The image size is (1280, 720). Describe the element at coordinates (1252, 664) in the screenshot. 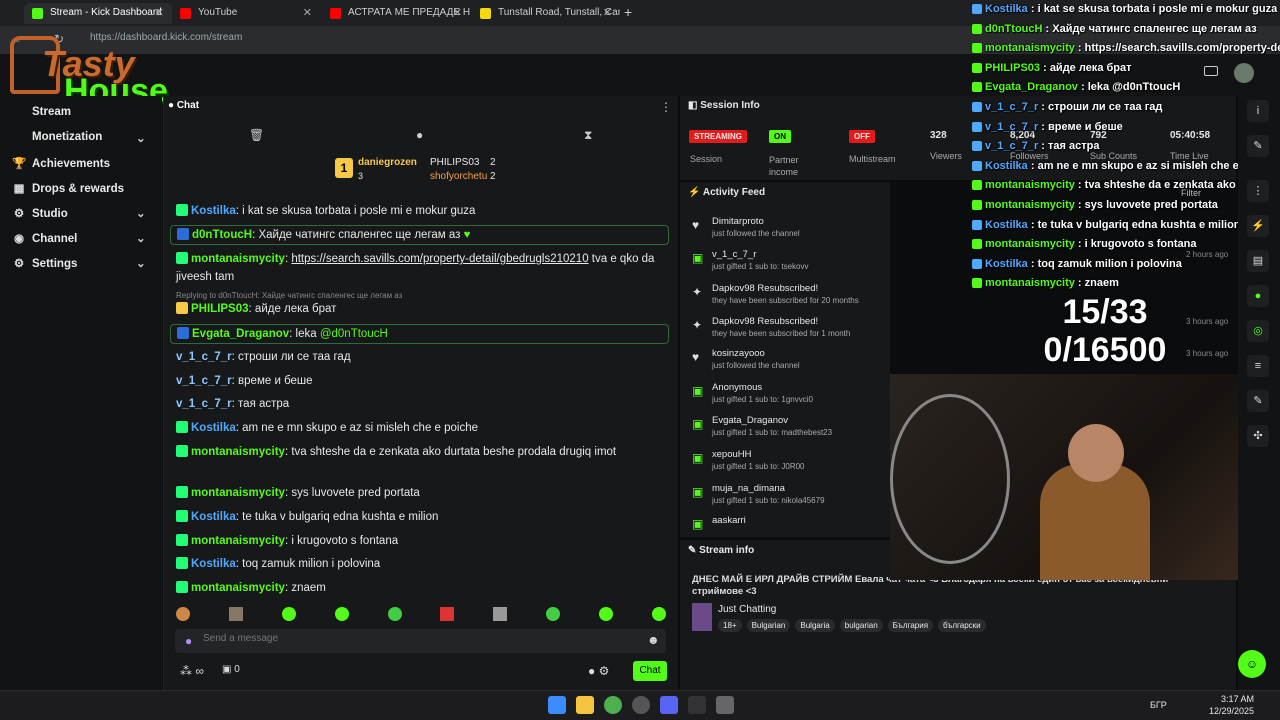

I see `support-button: ☺` at that location.